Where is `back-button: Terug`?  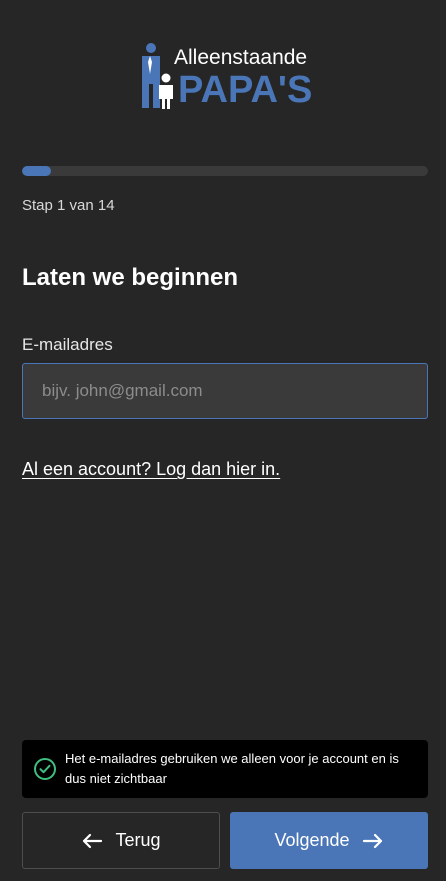 back-button: Terug is located at coordinates (121, 840).